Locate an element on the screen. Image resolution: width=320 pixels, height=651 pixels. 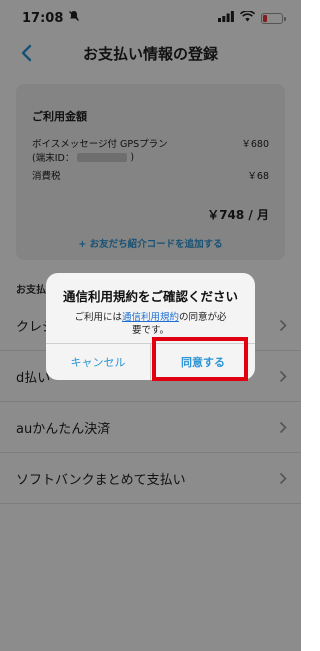
dialog-message: ご利用には通信利用規約の同意が必 要です。 is located at coordinates (150, 324).